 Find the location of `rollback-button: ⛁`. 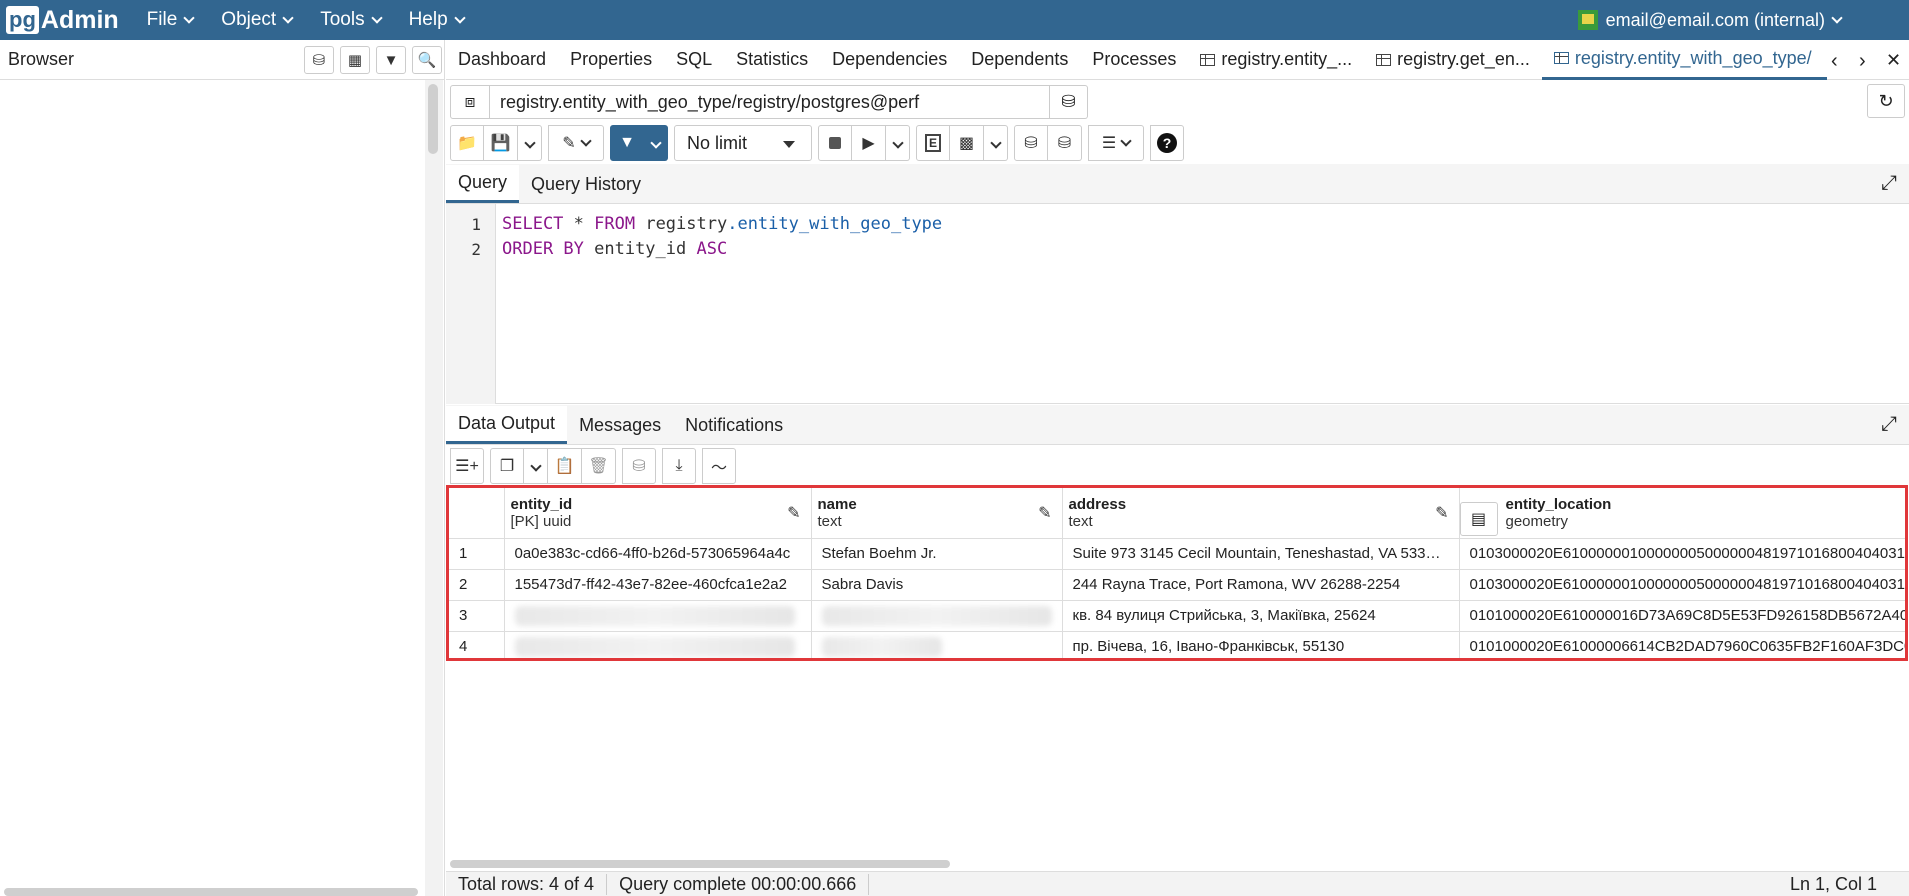

rollback-button: ⛁ is located at coordinates (1065, 143).